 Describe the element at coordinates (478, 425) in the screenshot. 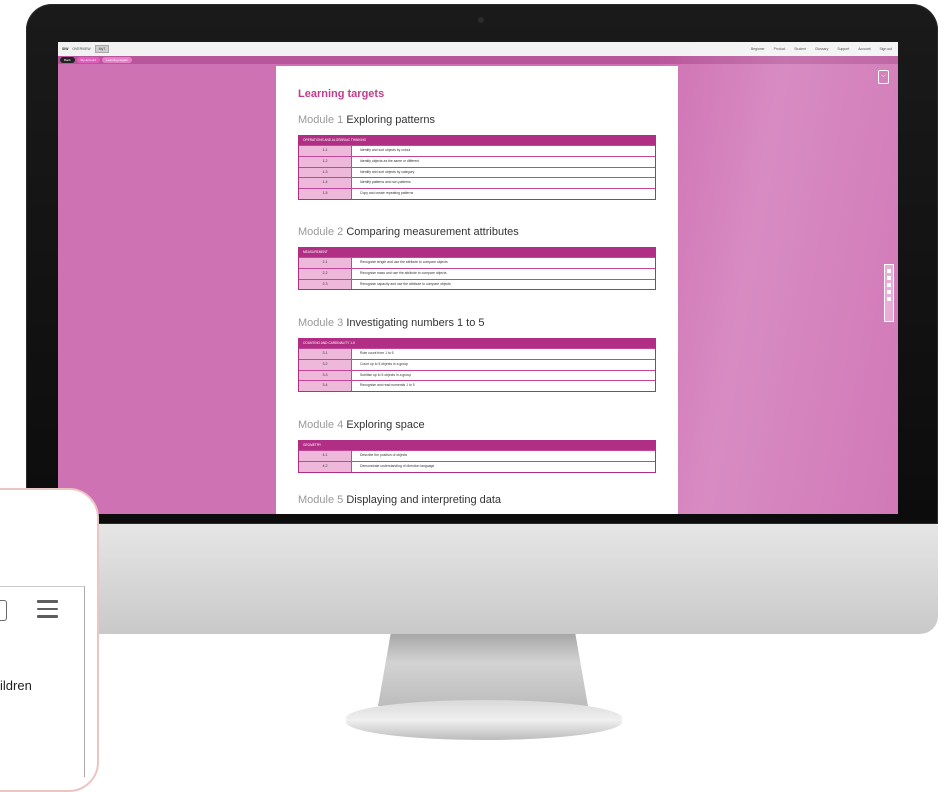

I see `module-heading: Module 4 Exploring space` at that location.